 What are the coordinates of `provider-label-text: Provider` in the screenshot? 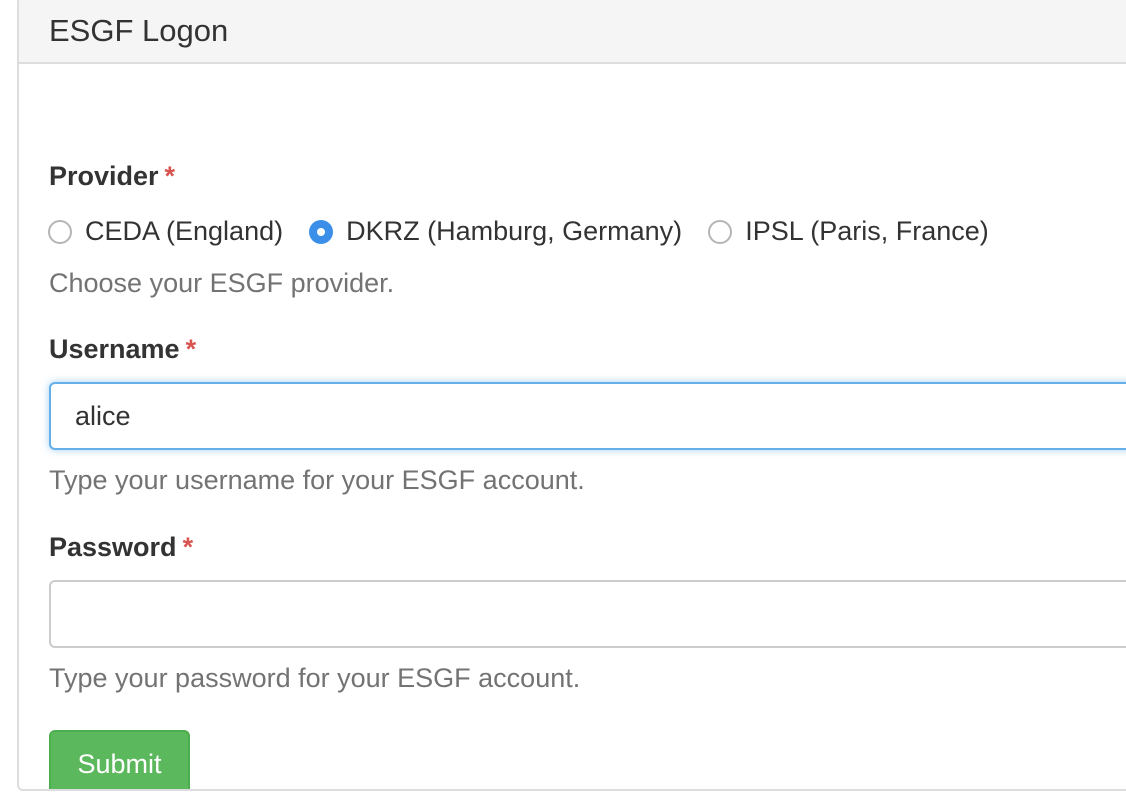 It's located at (104, 176).